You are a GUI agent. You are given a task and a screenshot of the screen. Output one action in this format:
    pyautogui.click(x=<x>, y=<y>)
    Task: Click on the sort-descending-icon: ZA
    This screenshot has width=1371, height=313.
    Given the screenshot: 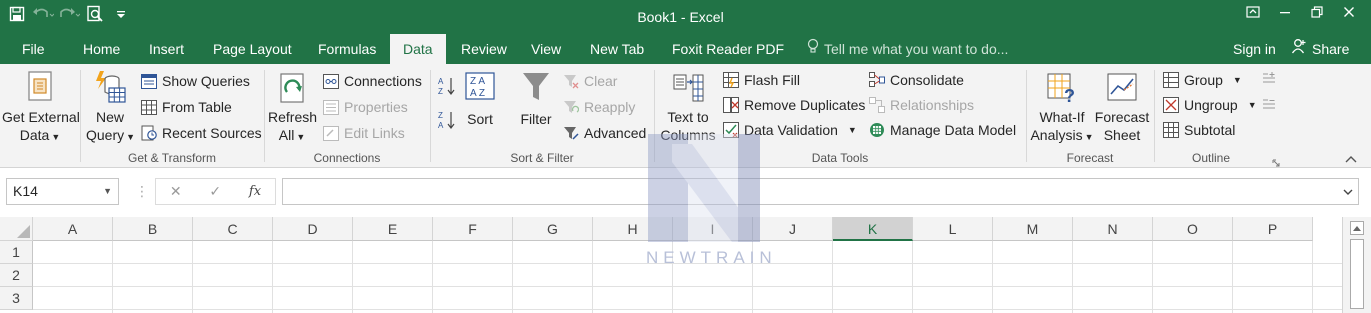 What is the action you would take?
    pyautogui.click(x=447, y=122)
    